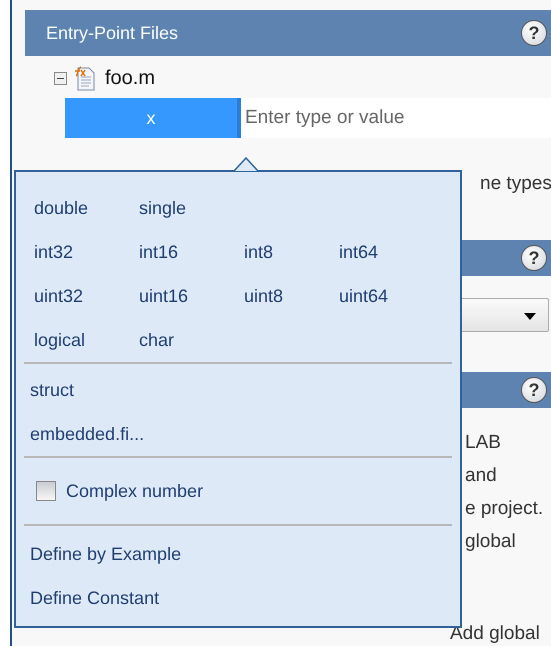 The width and height of the screenshot is (551, 646). Describe the element at coordinates (391, 296) in the screenshot. I see `type-option: uint64` at that location.